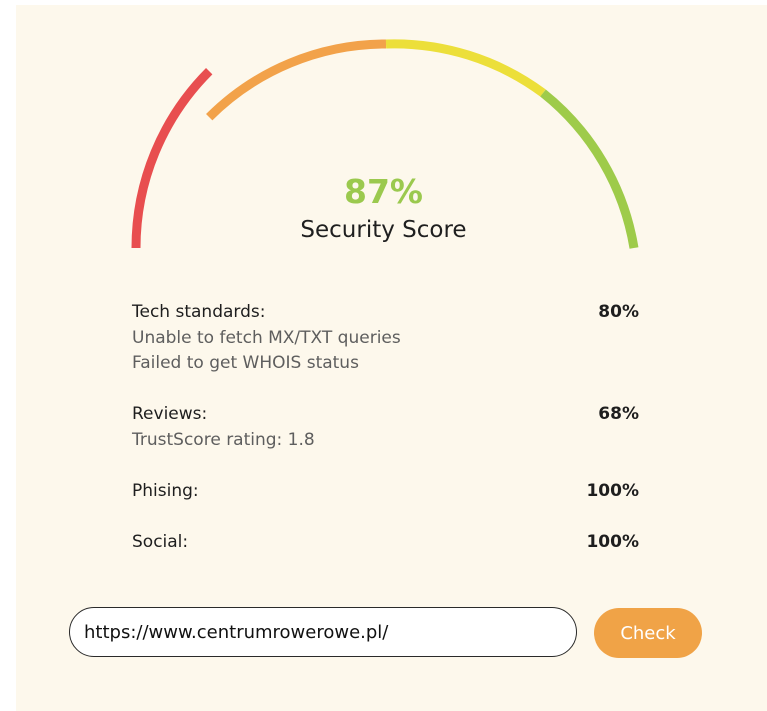 This screenshot has width=767, height=711. What do you see at coordinates (165, 491) in the screenshot?
I see `metric-title-phising: Phising:` at bounding box center [165, 491].